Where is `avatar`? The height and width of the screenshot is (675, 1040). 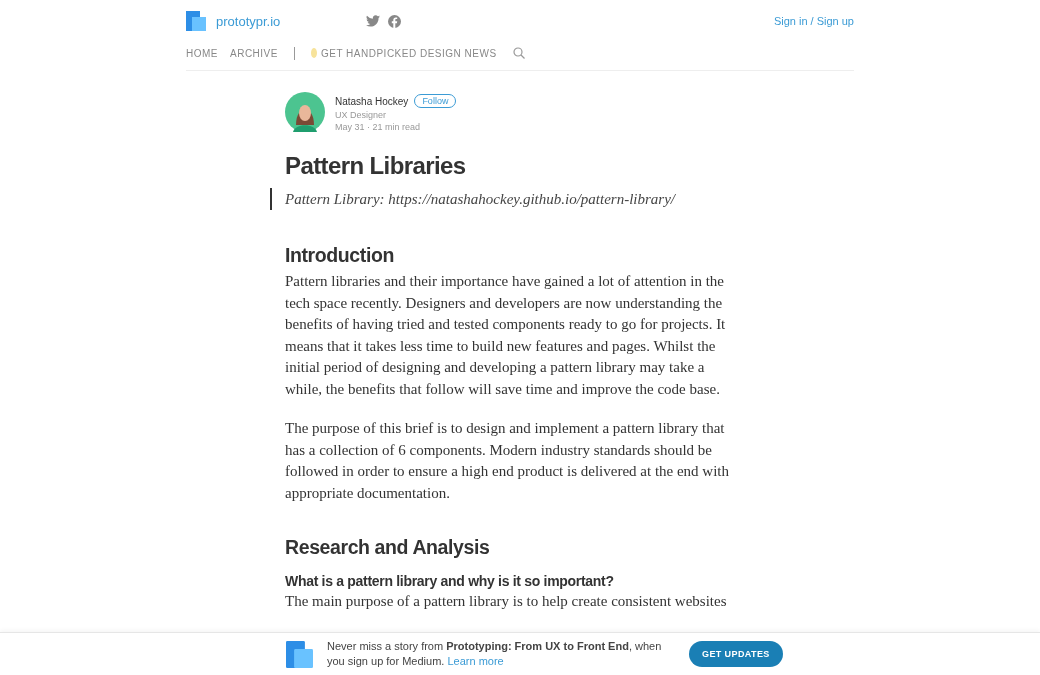 avatar is located at coordinates (305, 112).